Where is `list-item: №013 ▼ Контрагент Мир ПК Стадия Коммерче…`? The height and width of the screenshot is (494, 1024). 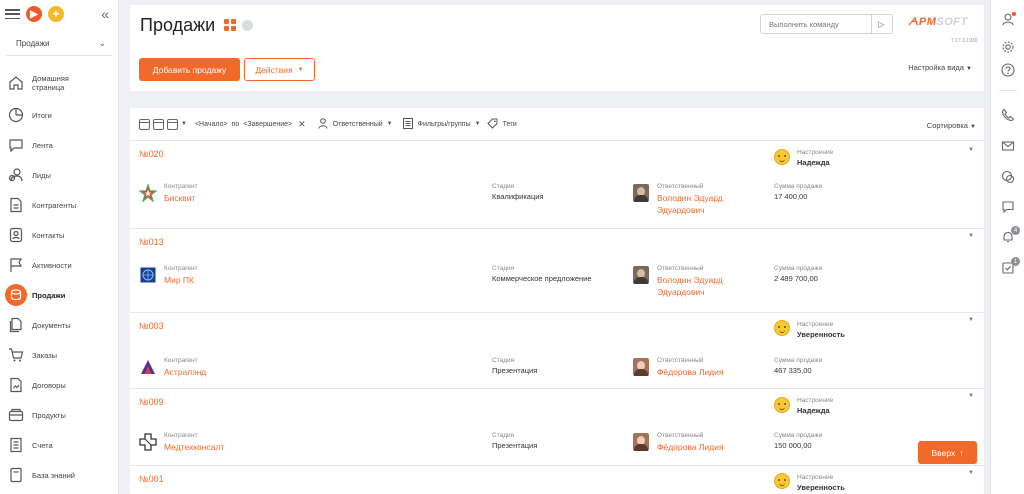 list-item: №013 ▼ Контрагент Мир ПК Стадия Коммерче… is located at coordinates (557, 271).